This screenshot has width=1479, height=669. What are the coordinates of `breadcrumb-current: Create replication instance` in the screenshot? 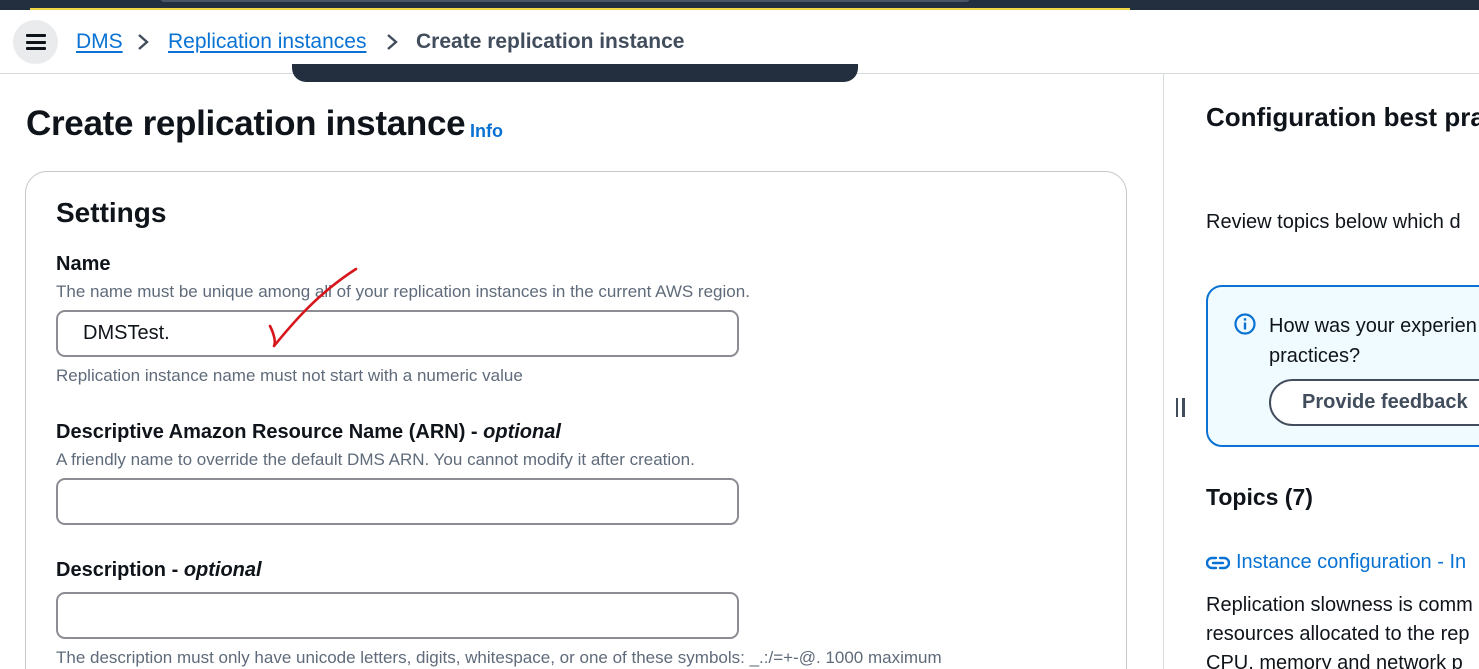 It's located at (550, 41).